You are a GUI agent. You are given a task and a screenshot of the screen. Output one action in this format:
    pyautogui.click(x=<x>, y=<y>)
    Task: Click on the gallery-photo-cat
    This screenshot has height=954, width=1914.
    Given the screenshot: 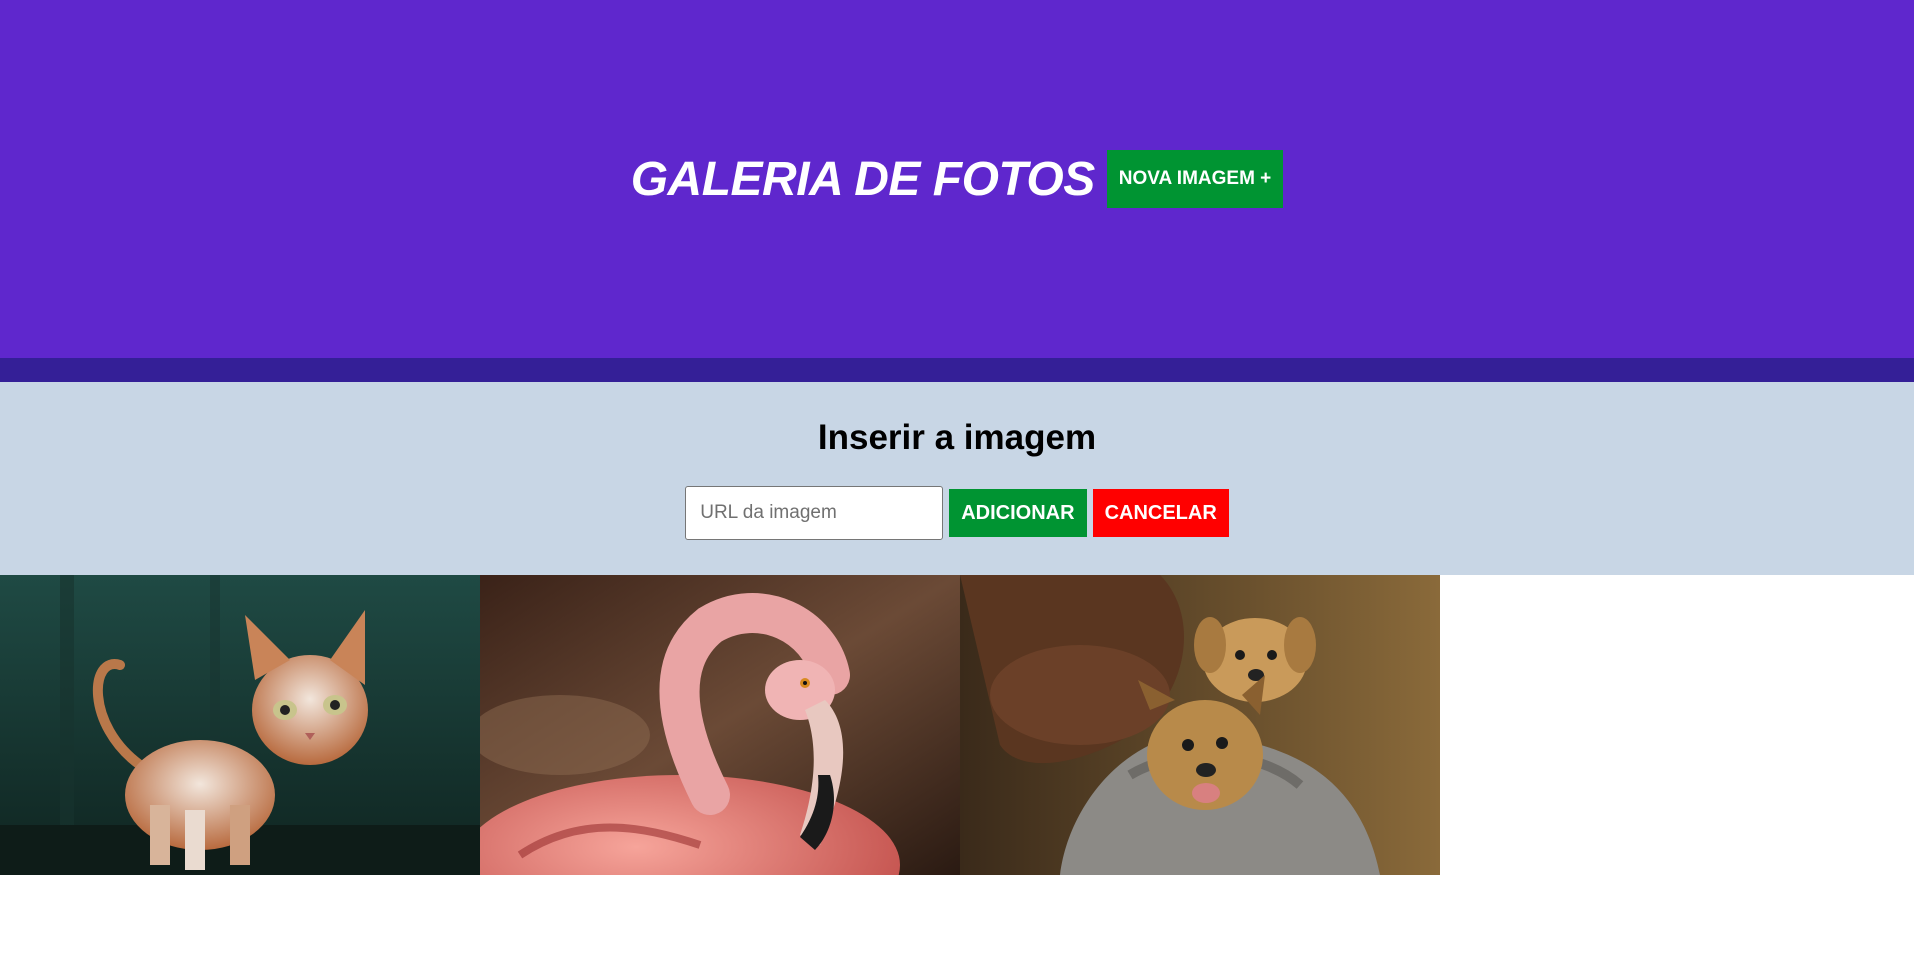 What is the action you would take?
    pyautogui.click(x=240, y=725)
    